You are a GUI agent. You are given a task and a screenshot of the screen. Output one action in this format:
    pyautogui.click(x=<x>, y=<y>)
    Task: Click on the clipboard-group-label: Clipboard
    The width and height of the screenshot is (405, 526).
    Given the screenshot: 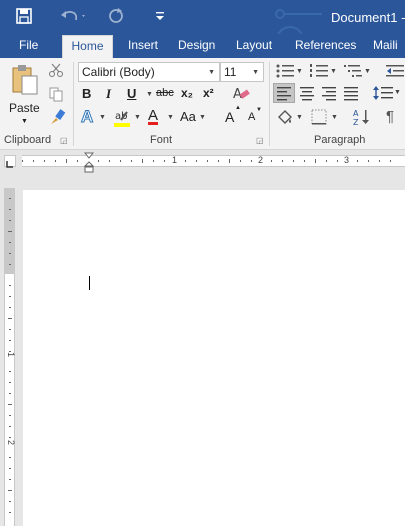 What is the action you would take?
    pyautogui.click(x=28, y=140)
    